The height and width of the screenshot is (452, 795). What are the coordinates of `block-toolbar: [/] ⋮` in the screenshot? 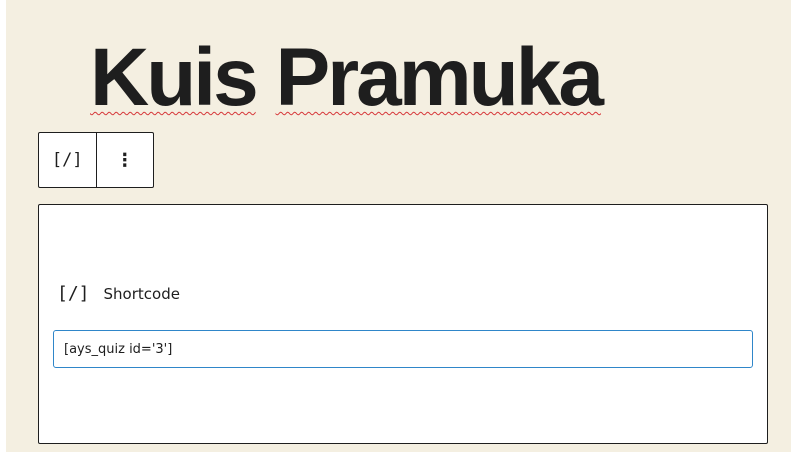 It's located at (96, 160).